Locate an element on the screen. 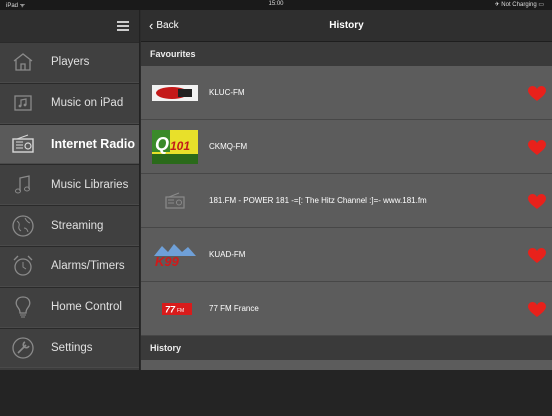  sidebar-header is located at coordinates (69, 26).